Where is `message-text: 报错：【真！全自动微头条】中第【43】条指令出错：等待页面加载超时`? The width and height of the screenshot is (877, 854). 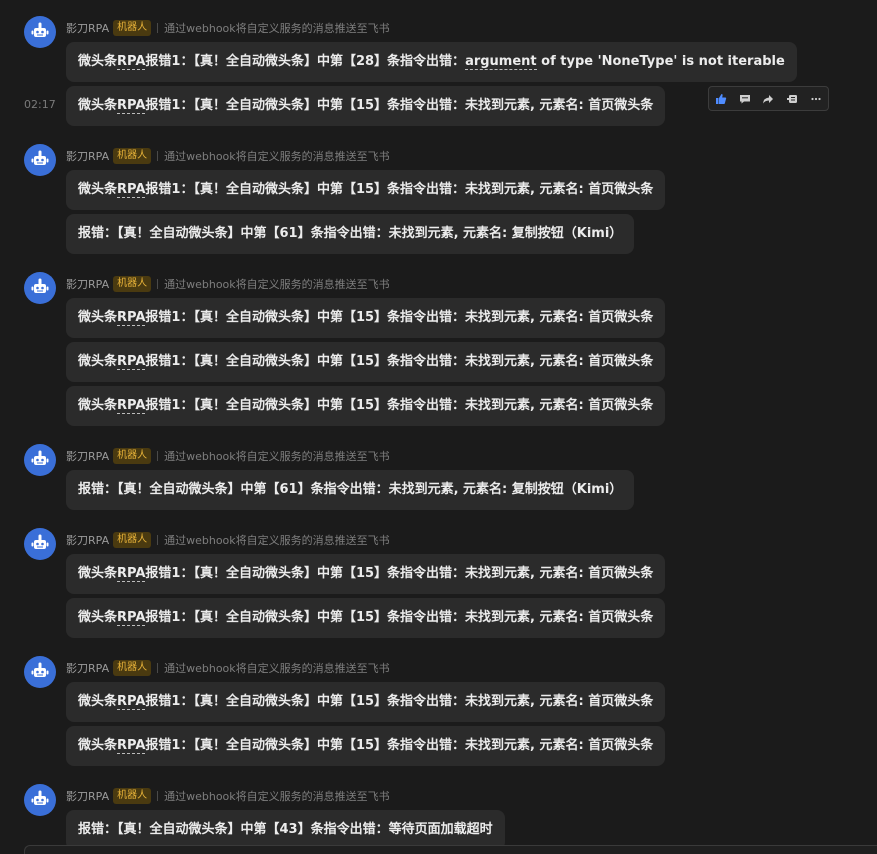 message-text: 报错：【真！全自动微头条】中第【43】条指令出错：等待页面加载超时 is located at coordinates (285, 829).